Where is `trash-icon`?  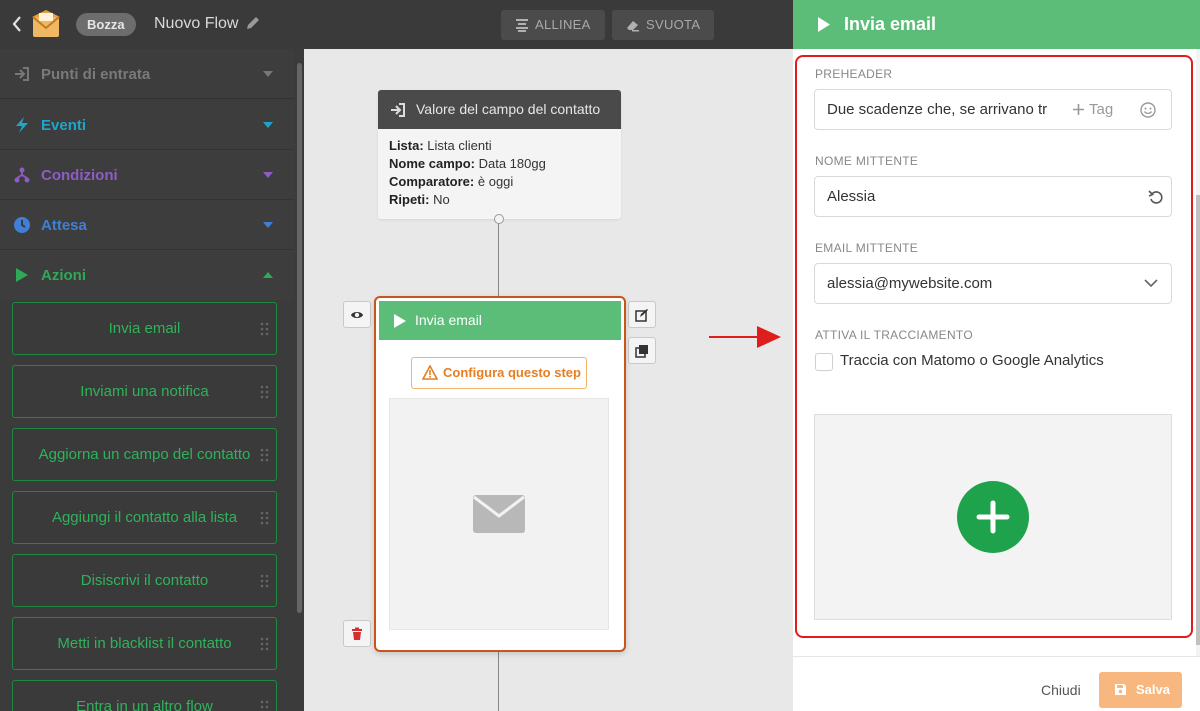 trash-icon is located at coordinates (357, 633).